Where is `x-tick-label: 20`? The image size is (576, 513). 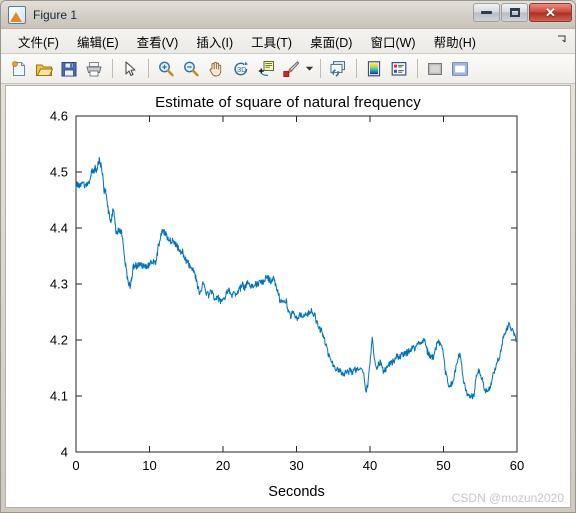 x-tick-label: 20 is located at coordinates (223, 465).